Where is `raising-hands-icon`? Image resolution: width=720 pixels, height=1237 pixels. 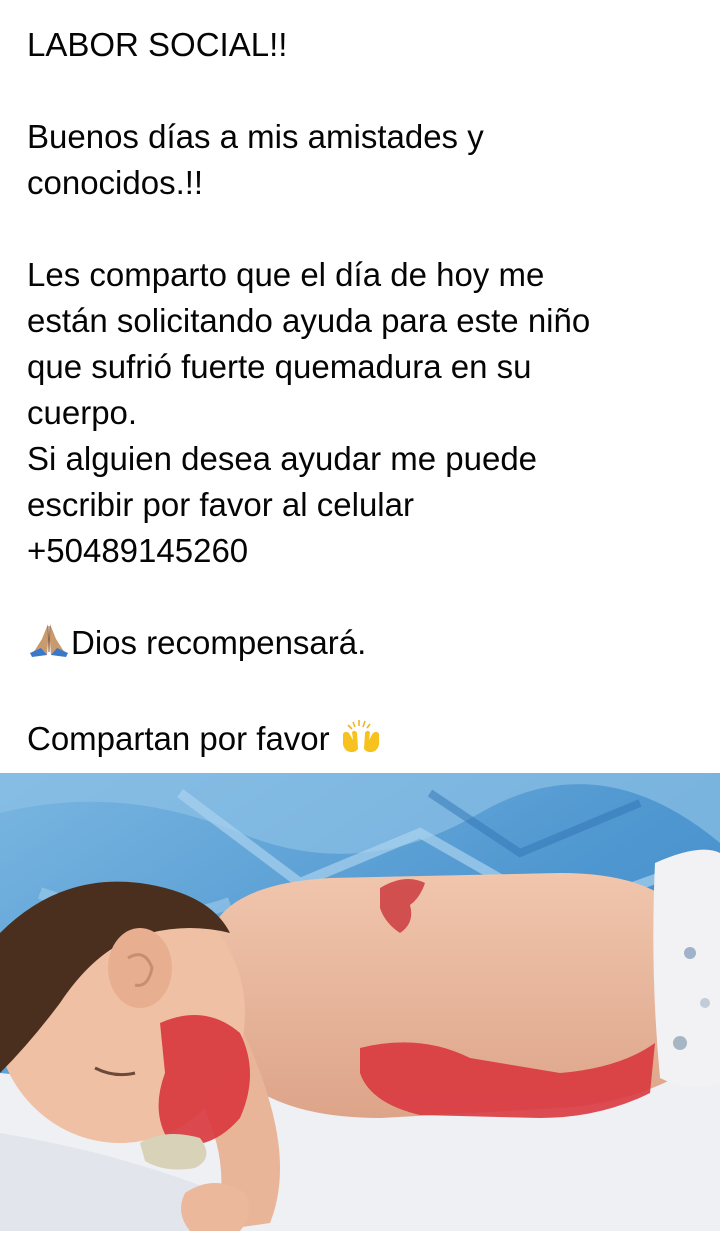
raising-hands-icon is located at coordinates (361, 743).